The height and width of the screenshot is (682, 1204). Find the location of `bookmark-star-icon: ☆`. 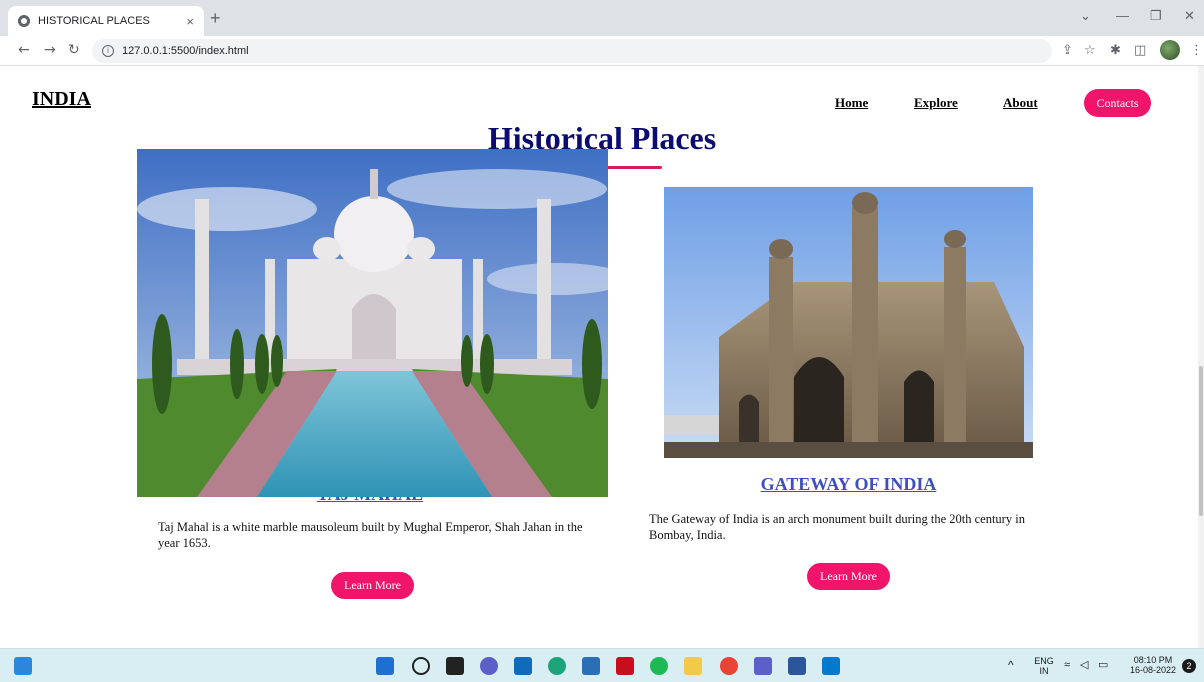

bookmark-star-icon: ☆ is located at coordinates (1090, 50).